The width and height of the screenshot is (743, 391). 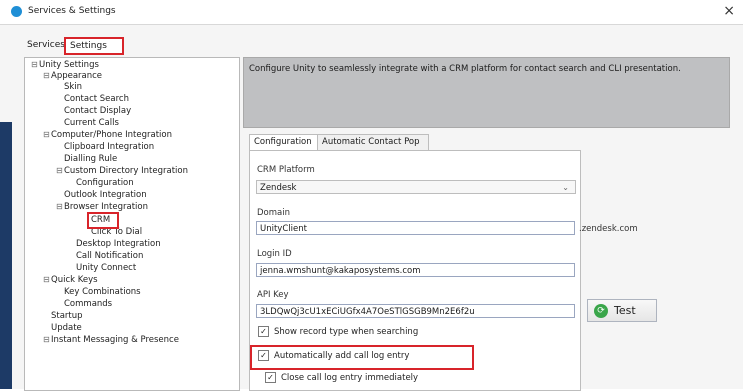 I want to click on close-icon: ×, so click(x=729, y=11).